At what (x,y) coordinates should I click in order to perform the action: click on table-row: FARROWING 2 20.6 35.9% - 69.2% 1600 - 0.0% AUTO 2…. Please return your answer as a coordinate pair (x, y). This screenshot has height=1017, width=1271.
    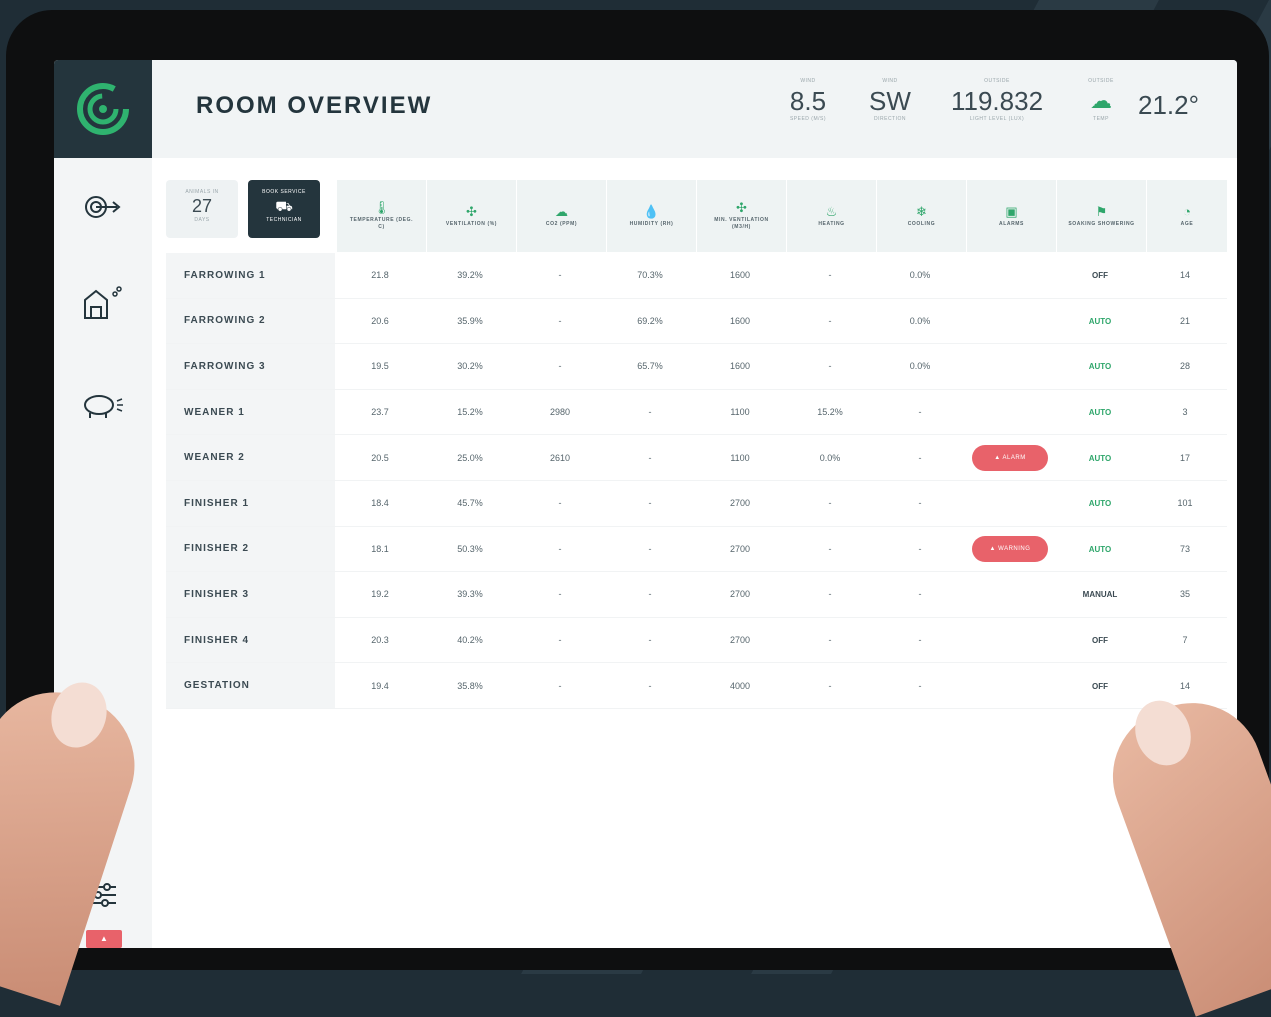
    Looking at the image, I should click on (696, 321).